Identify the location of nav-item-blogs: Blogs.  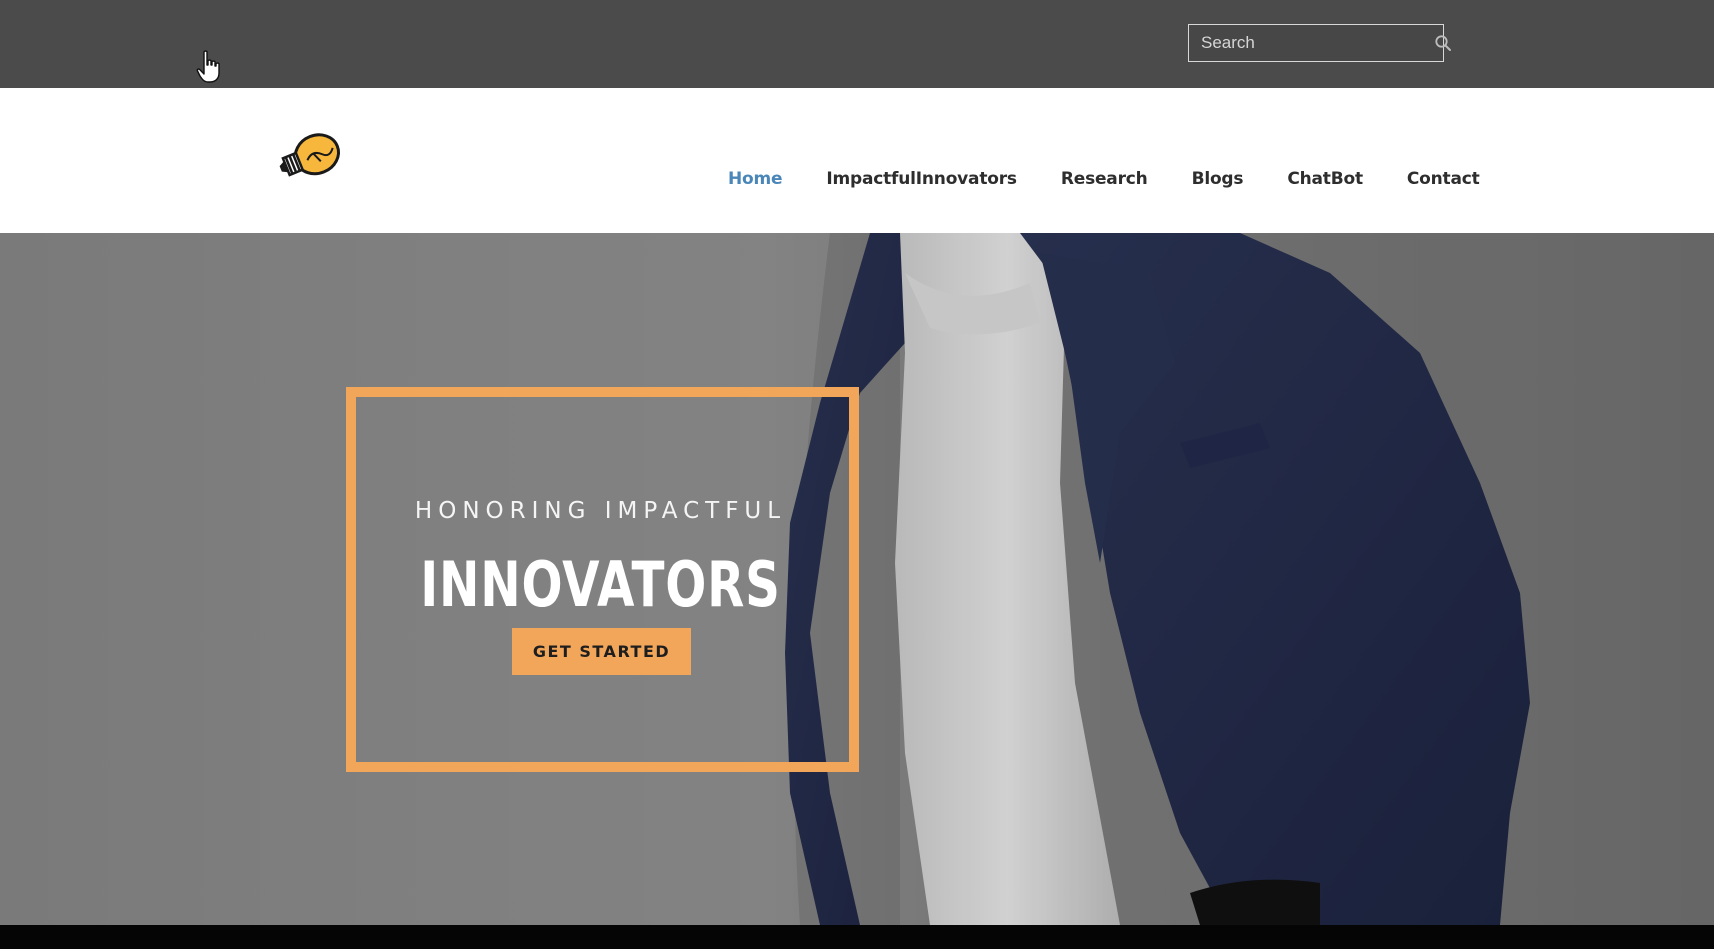
(1218, 179).